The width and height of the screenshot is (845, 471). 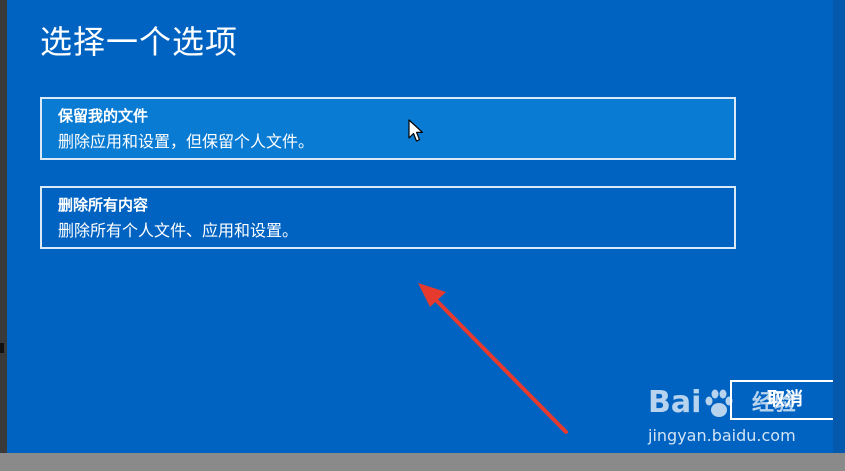 I want to click on option-title: 删除所有内容, so click(x=103, y=205).